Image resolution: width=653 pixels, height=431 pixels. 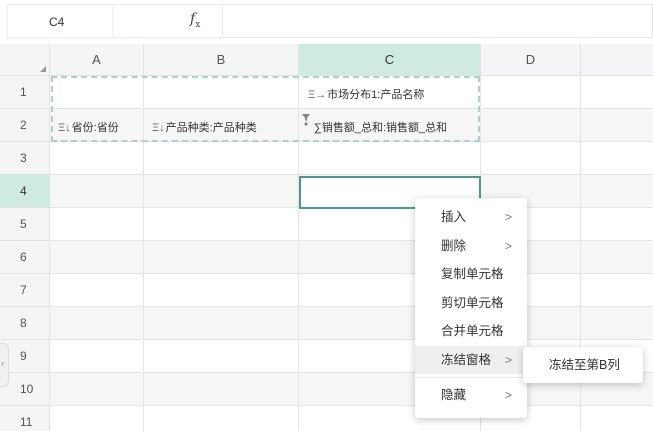 I want to click on chevron-right-icon: ›, so click(x=2, y=363).